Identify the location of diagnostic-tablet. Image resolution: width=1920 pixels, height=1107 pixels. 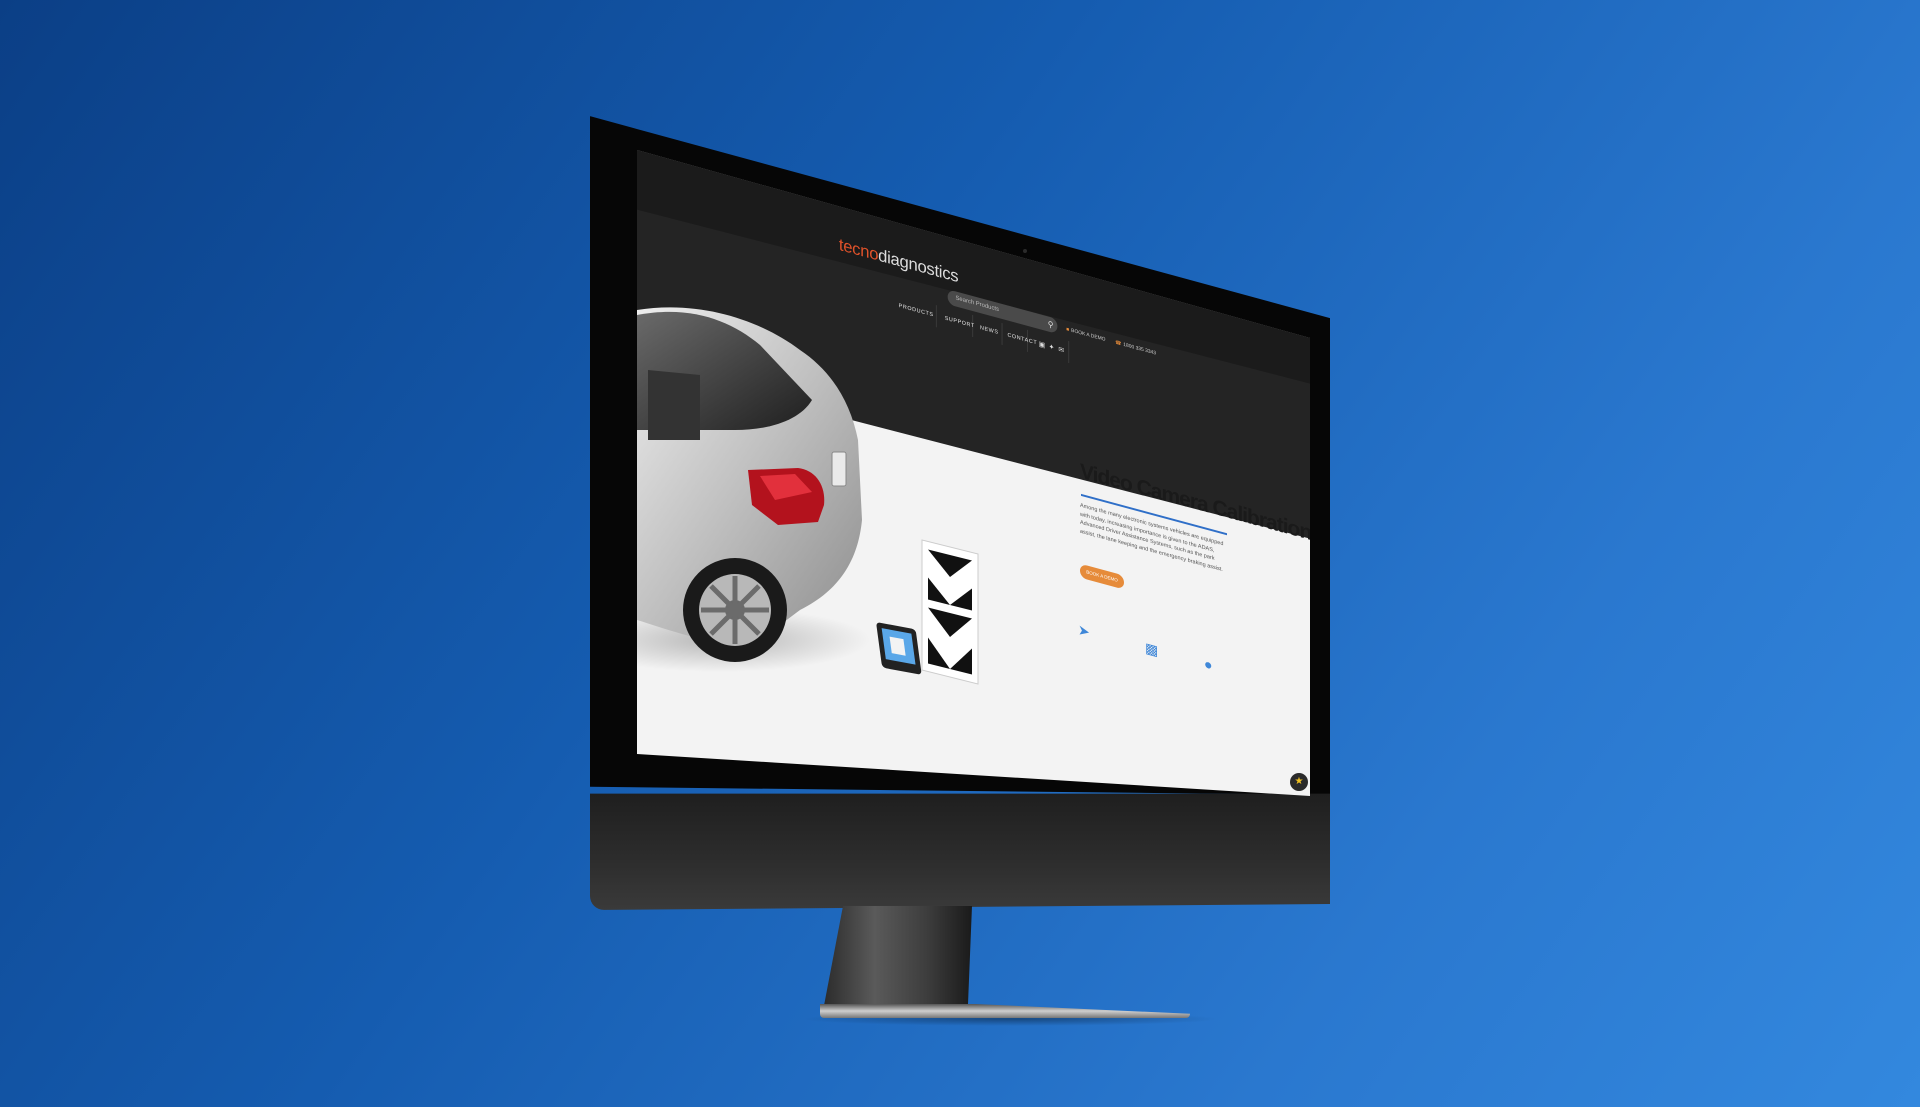
(899, 648).